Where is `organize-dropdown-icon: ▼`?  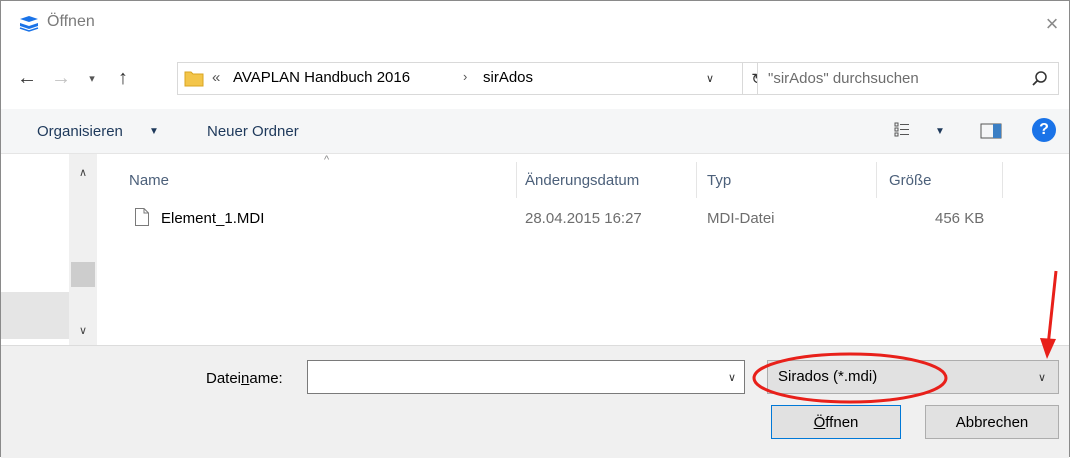 organize-dropdown-icon: ▼ is located at coordinates (154, 131).